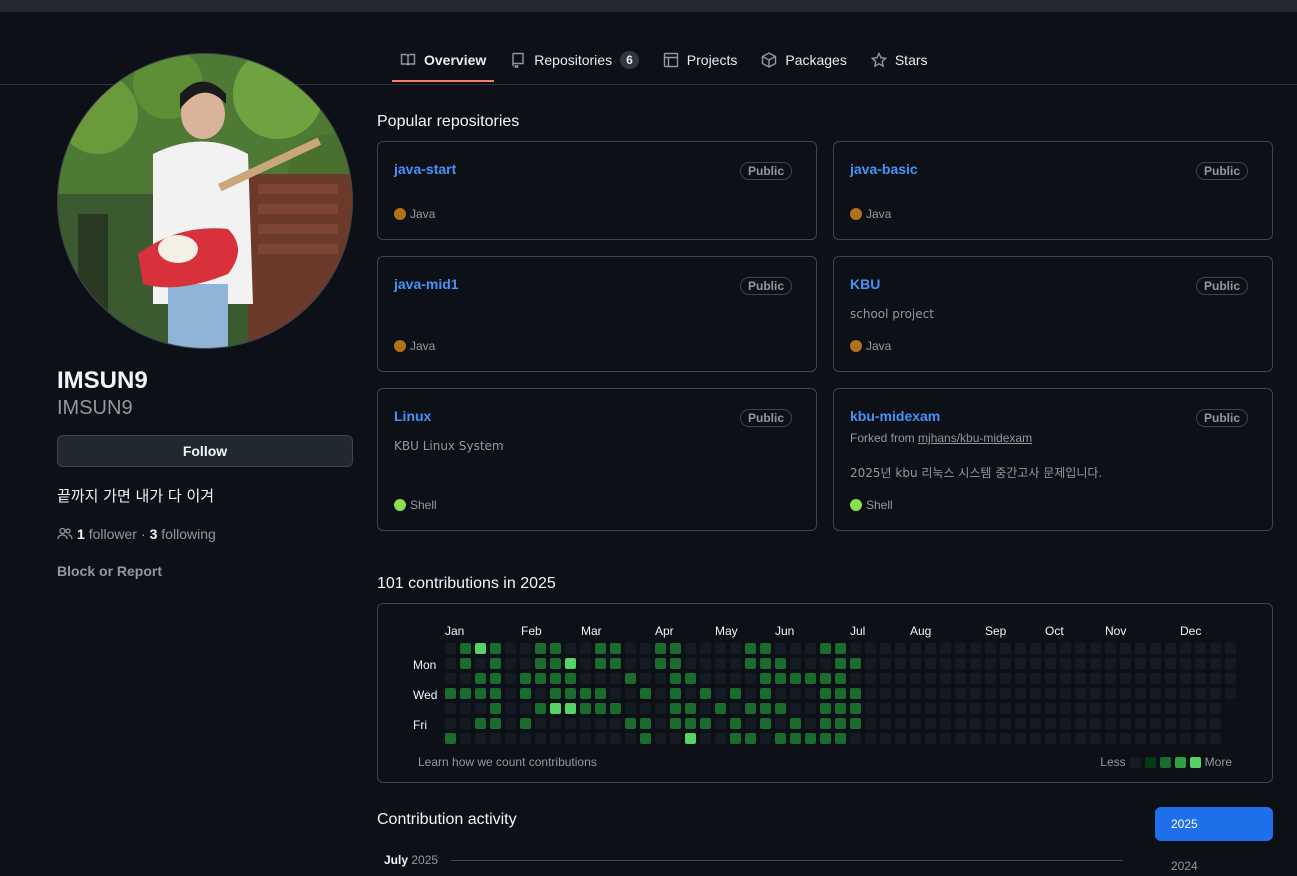 The width and height of the screenshot is (1297, 876). What do you see at coordinates (183, 534) in the screenshot?
I see `following-link: 3 following` at bounding box center [183, 534].